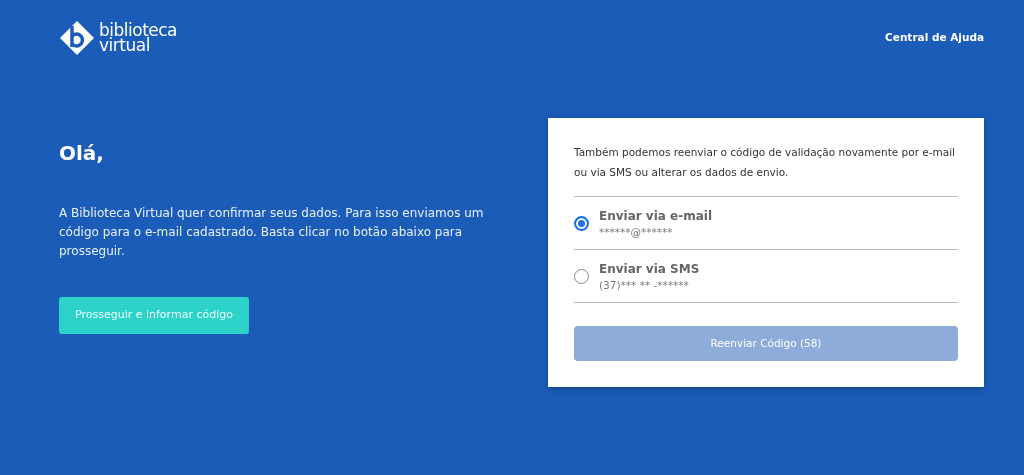 The image size is (1024, 475). What do you see at coordinates (649, 268) in the screenshot?
I see `option-label: Enviar via SMS` at bounding box center [649, 268].